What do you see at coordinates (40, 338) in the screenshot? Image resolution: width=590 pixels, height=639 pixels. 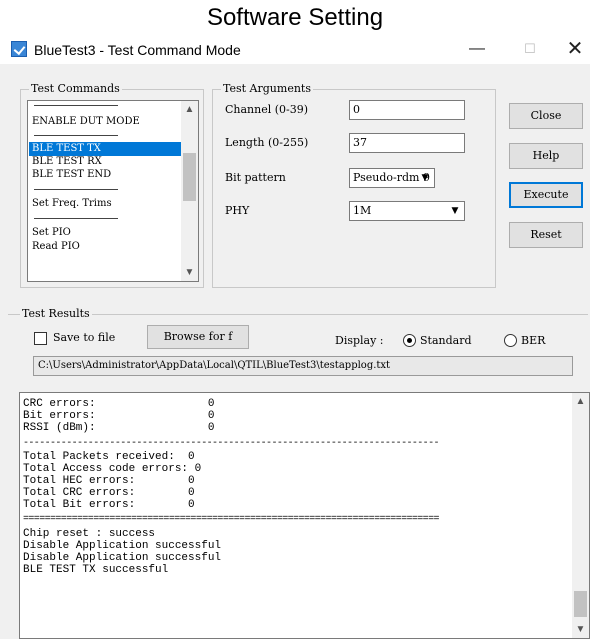 I see `save-to-file-checkbox` at bounding box center [40, 338].